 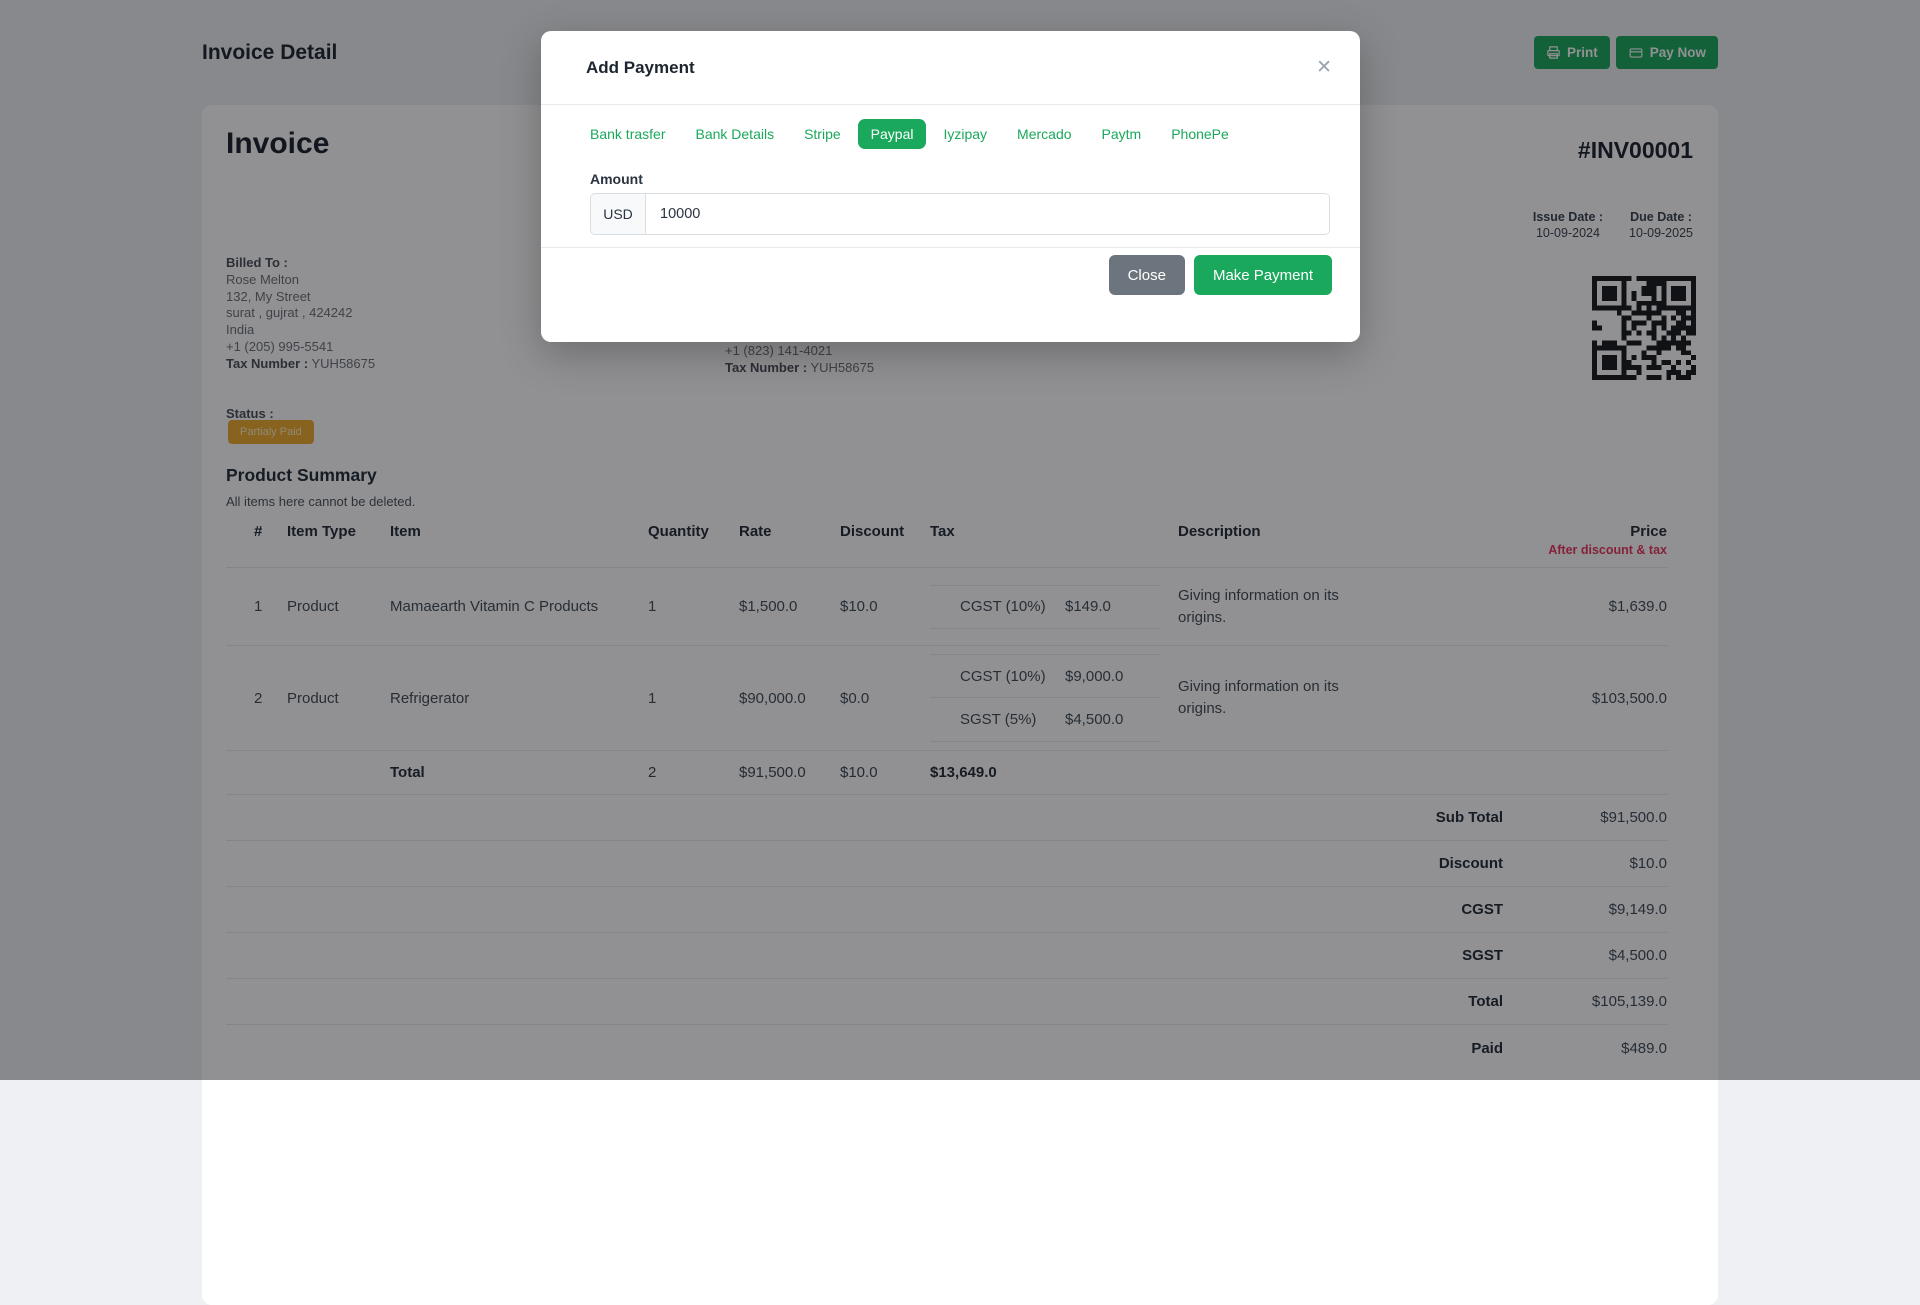 I want to click on tab-paypal: Paypal, so click(x=892, y=134).